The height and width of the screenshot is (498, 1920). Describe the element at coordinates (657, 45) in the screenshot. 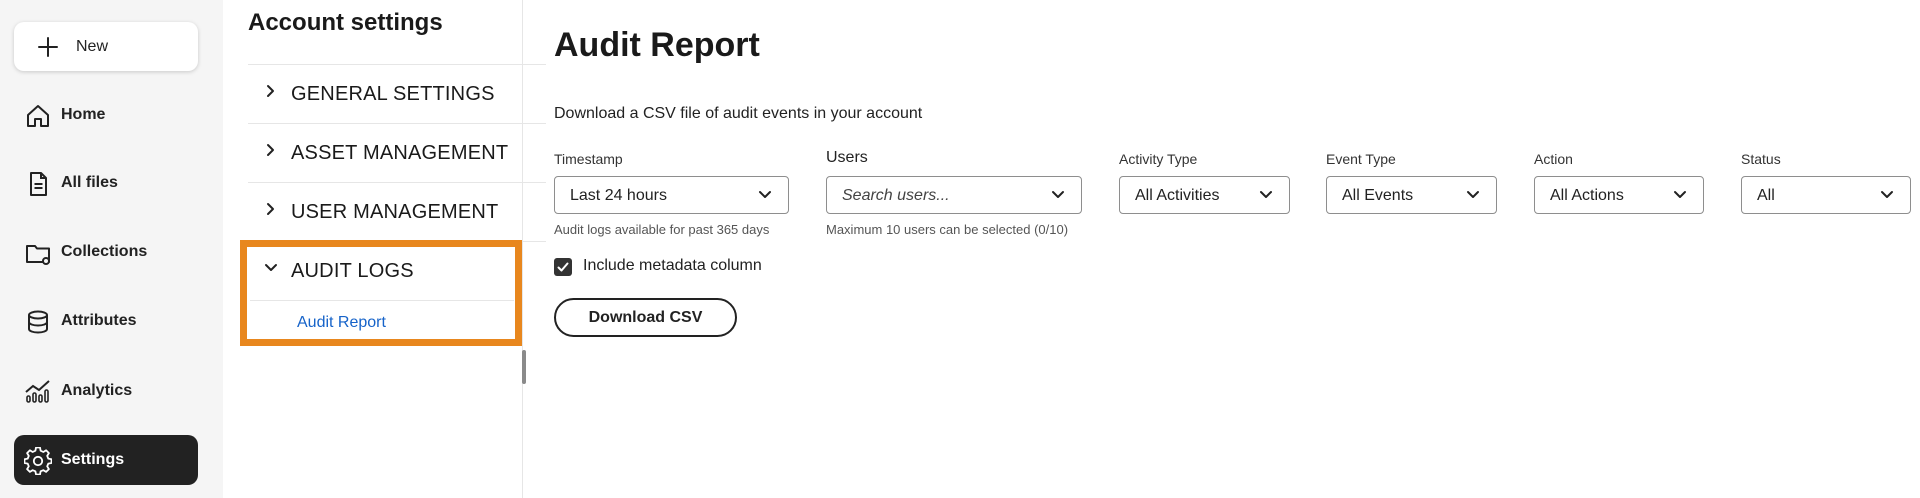

I see `page-title: Audit Report` at that location.